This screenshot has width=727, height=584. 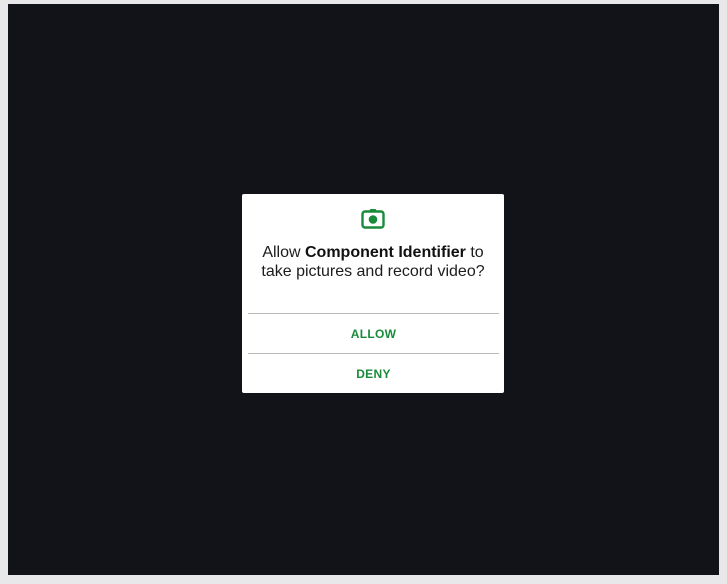 I want to click on deny-button: DENY, so click(x=373, y=373).